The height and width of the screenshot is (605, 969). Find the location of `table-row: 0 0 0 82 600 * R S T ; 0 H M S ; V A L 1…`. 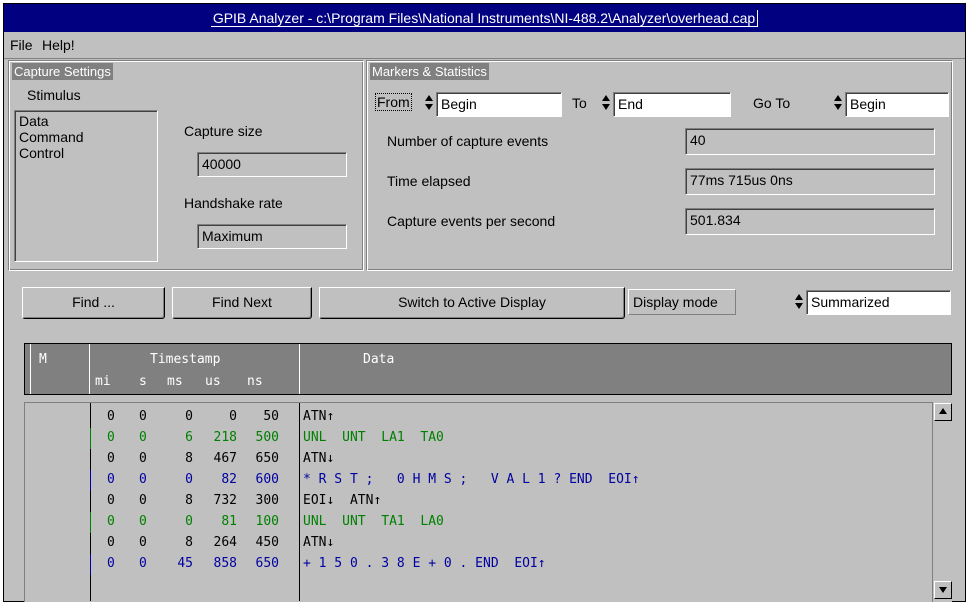

table-row: 0 0 0 82 600 * R S T ; 0 H M S ; V A L 1… is located at coordinates (478, 480).